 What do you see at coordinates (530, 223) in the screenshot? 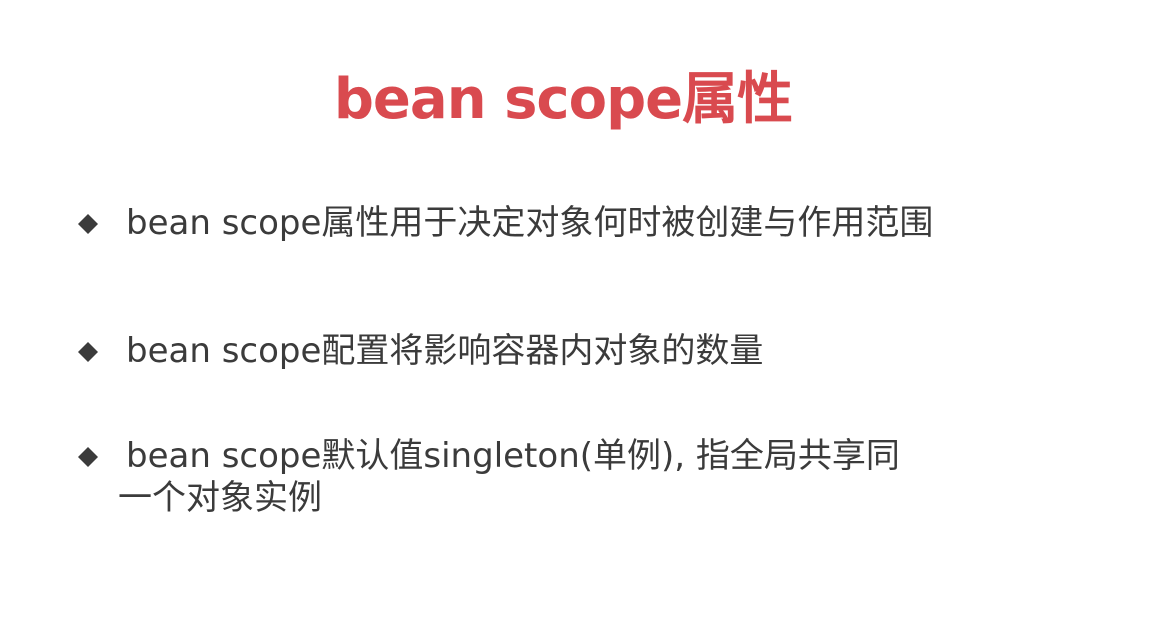
I see `bullet-text: bean scope属性用于决定对象何时被创建与作用范围` at bounding box center [530, 223].